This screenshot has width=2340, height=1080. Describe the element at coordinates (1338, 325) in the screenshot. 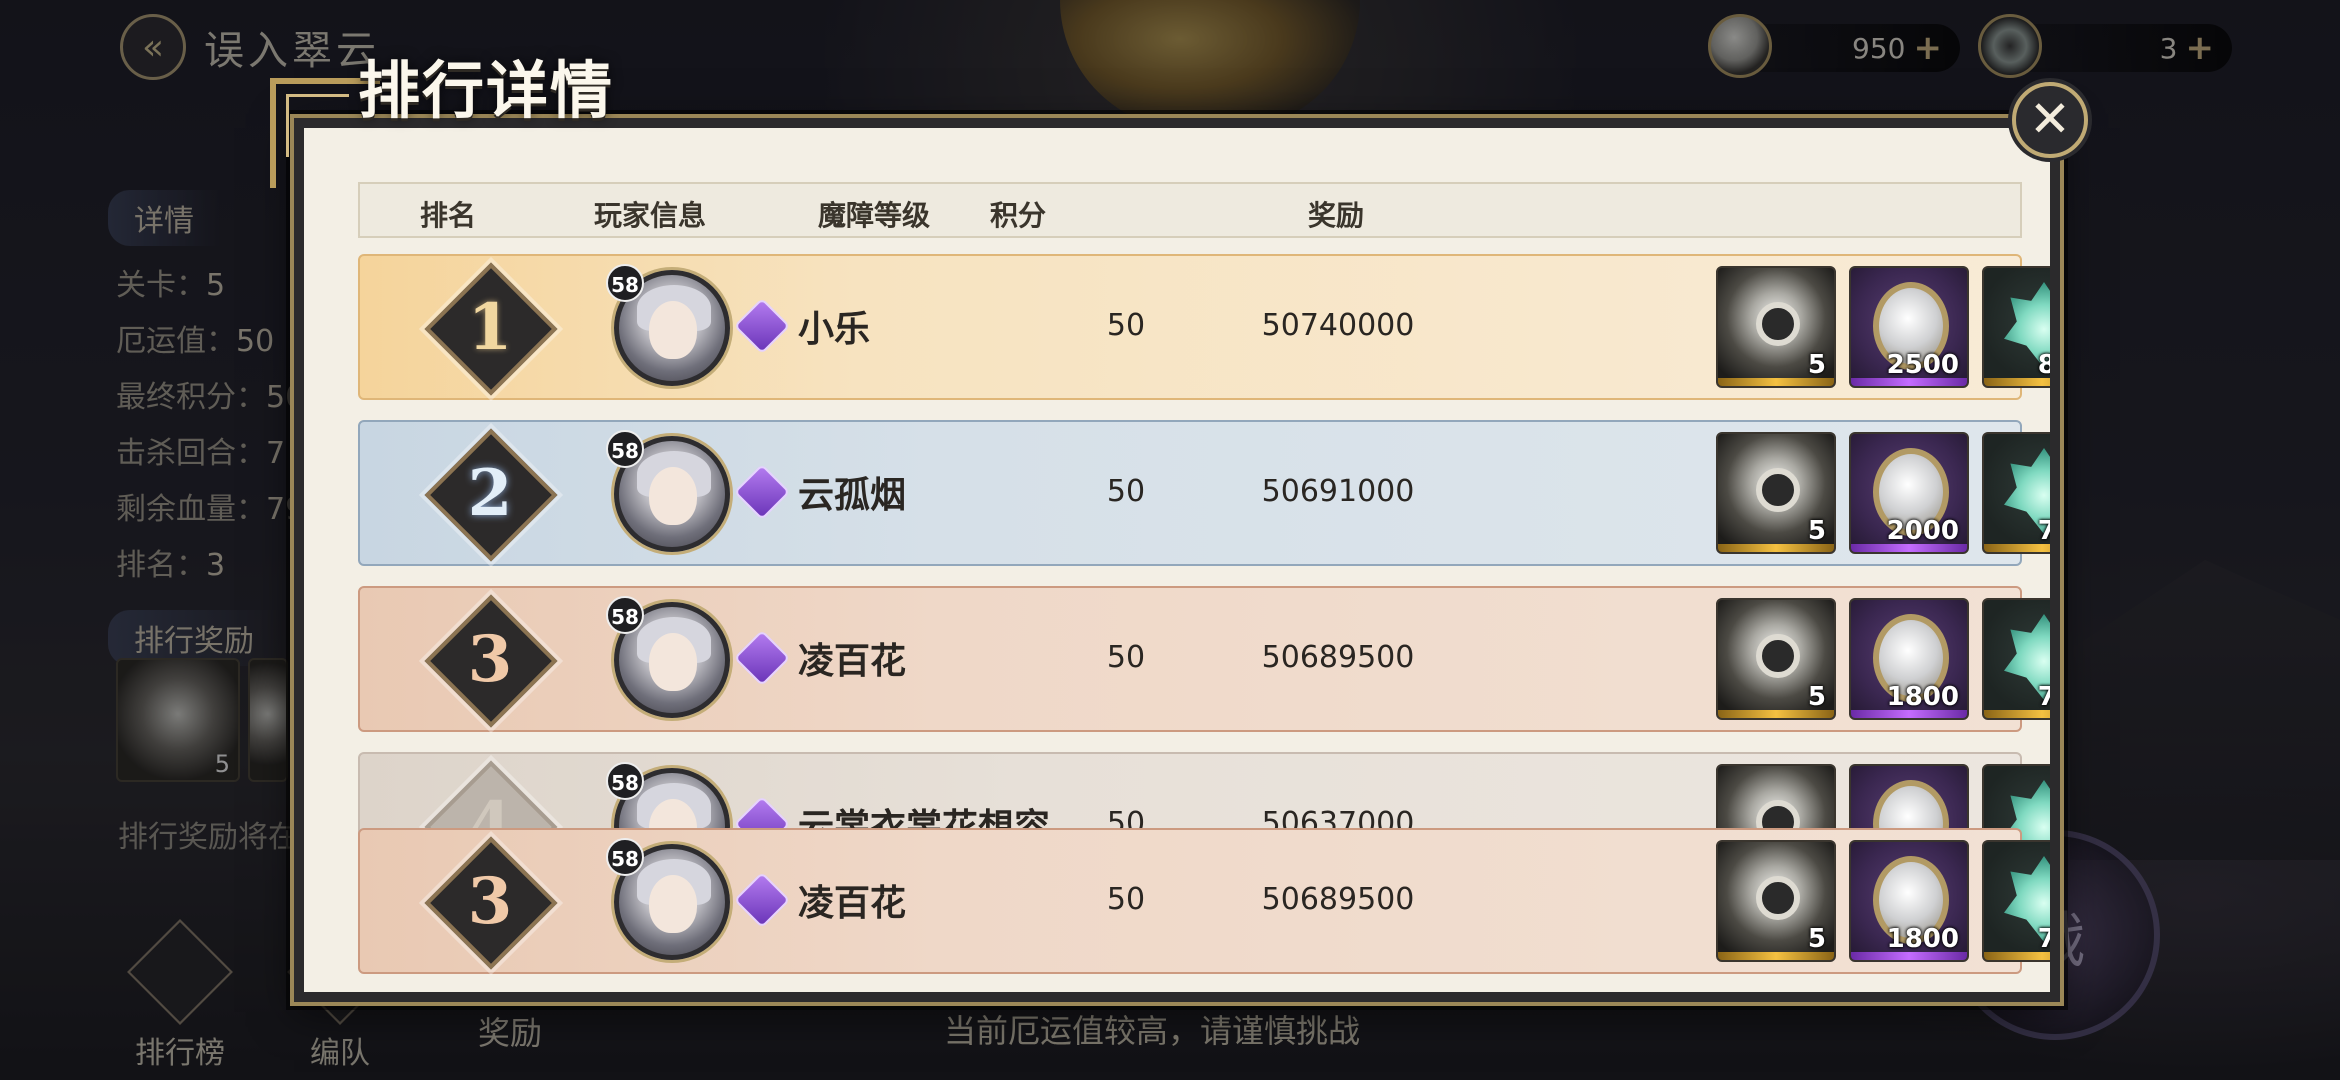

I see `score: 50740000` at that location.